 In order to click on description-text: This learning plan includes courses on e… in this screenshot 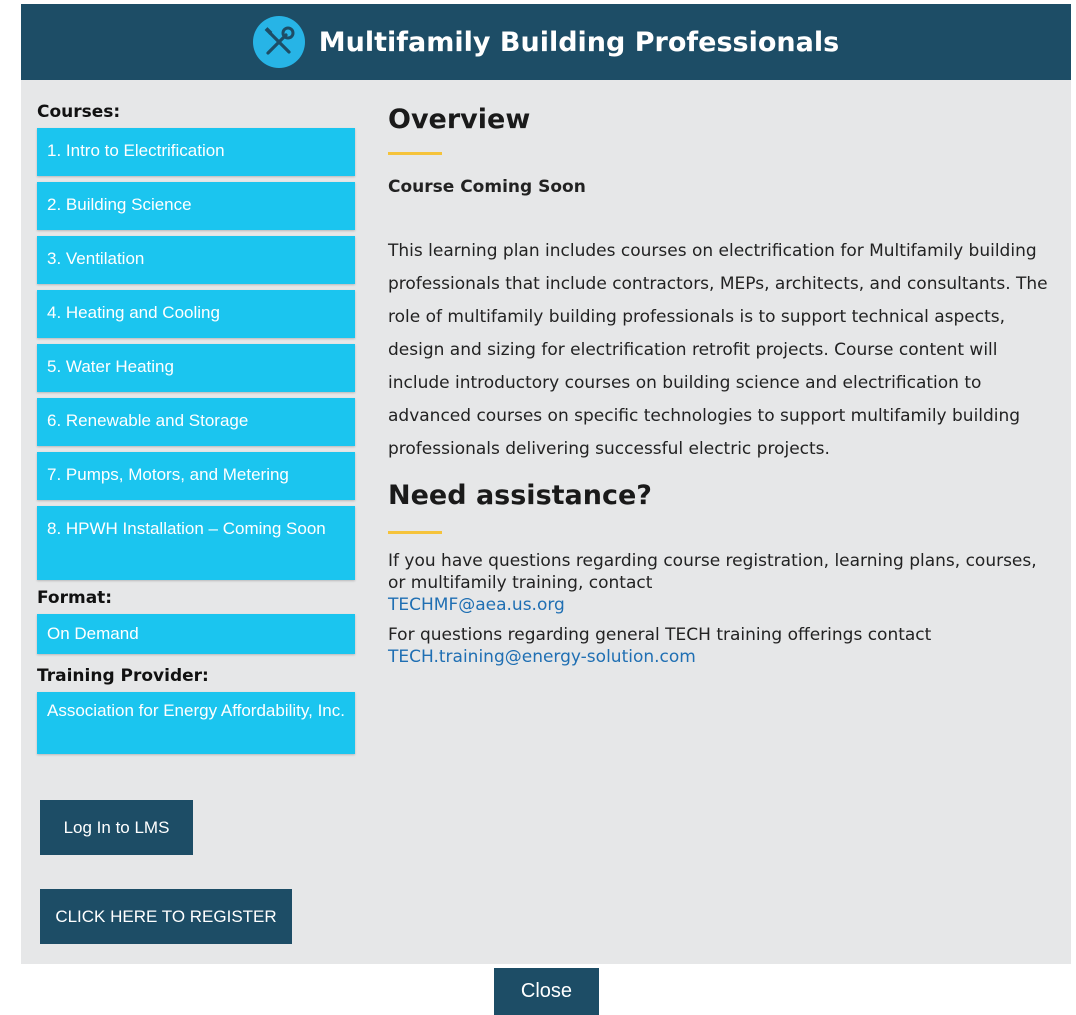, I will do `click(718, 350)`.